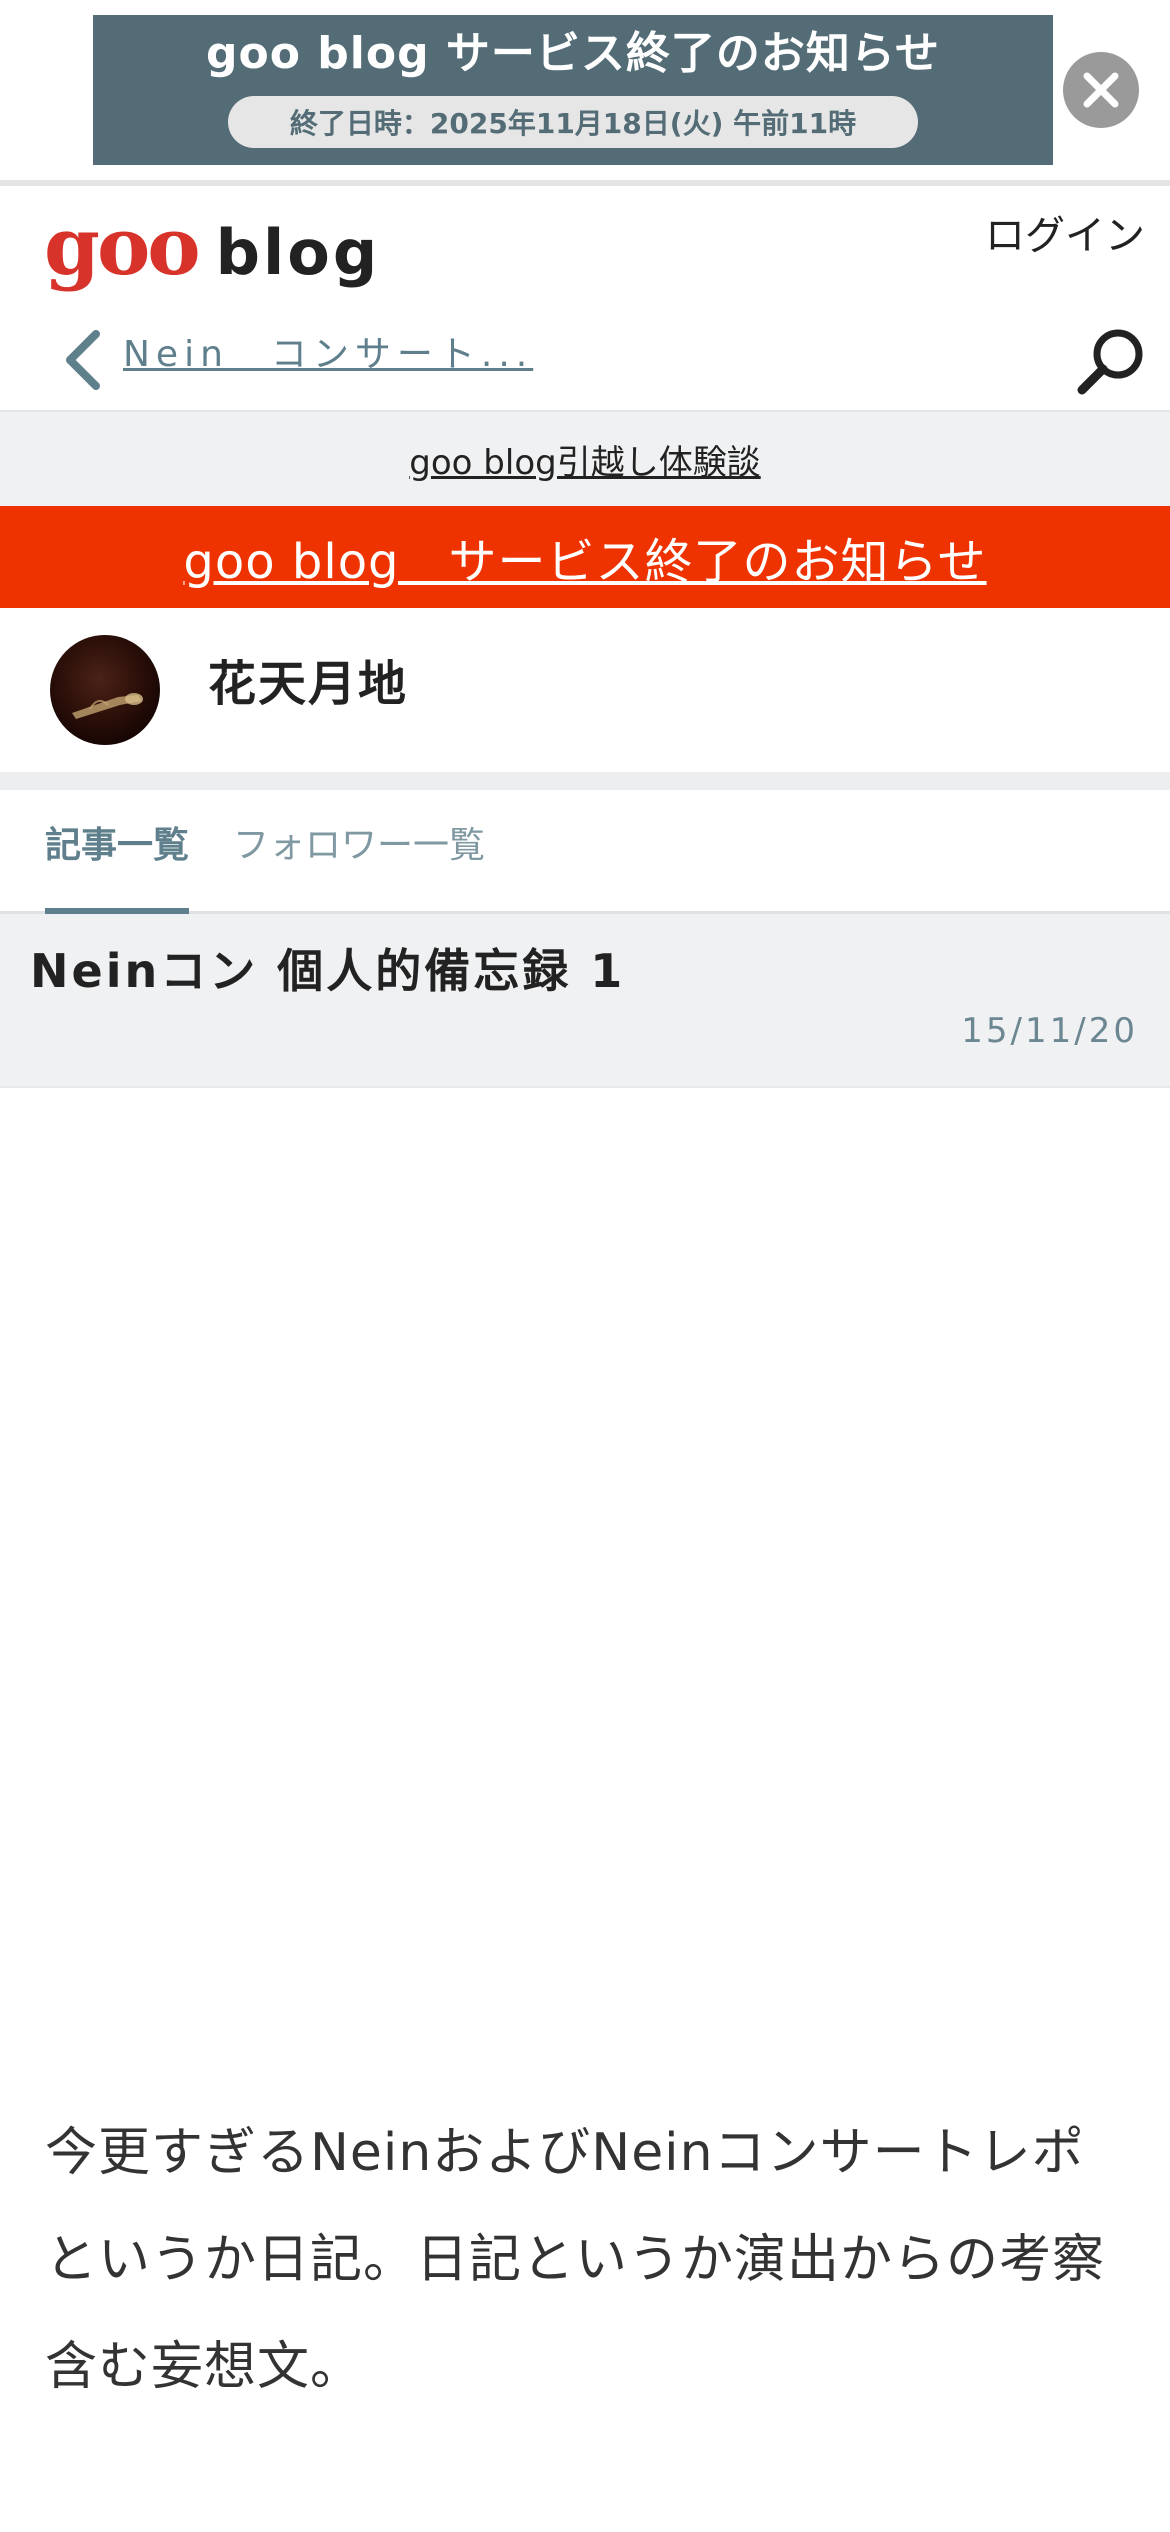 Image resolution: width=1170 pixels, height=2532 pixels. I want to click on promo-title: goo blog サービス終了のお知らせ, so click(572, 53).